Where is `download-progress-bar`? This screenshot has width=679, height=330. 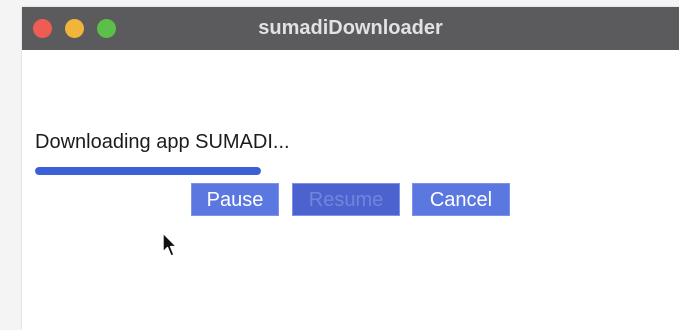 download-progress-bar is located at coordinates (148, 171).